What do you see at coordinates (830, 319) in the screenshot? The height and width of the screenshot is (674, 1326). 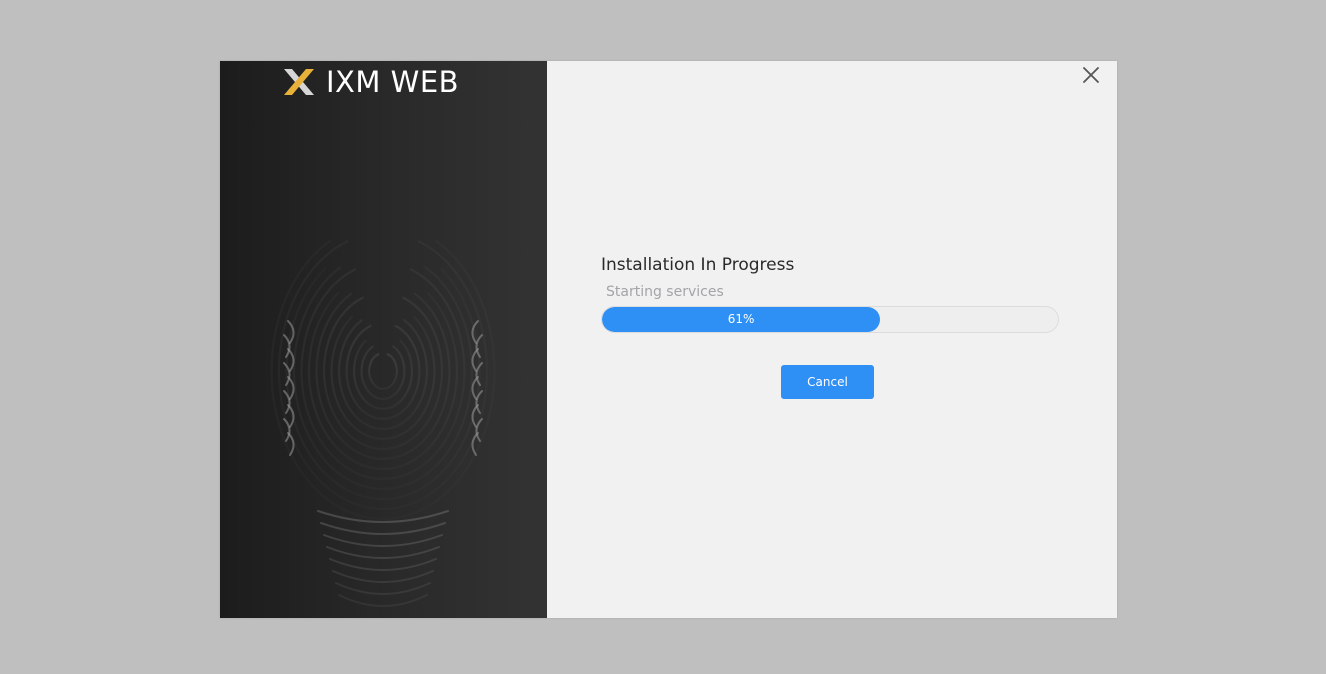 I see `progress-bar: 61%` at bounding box center [830, 319].